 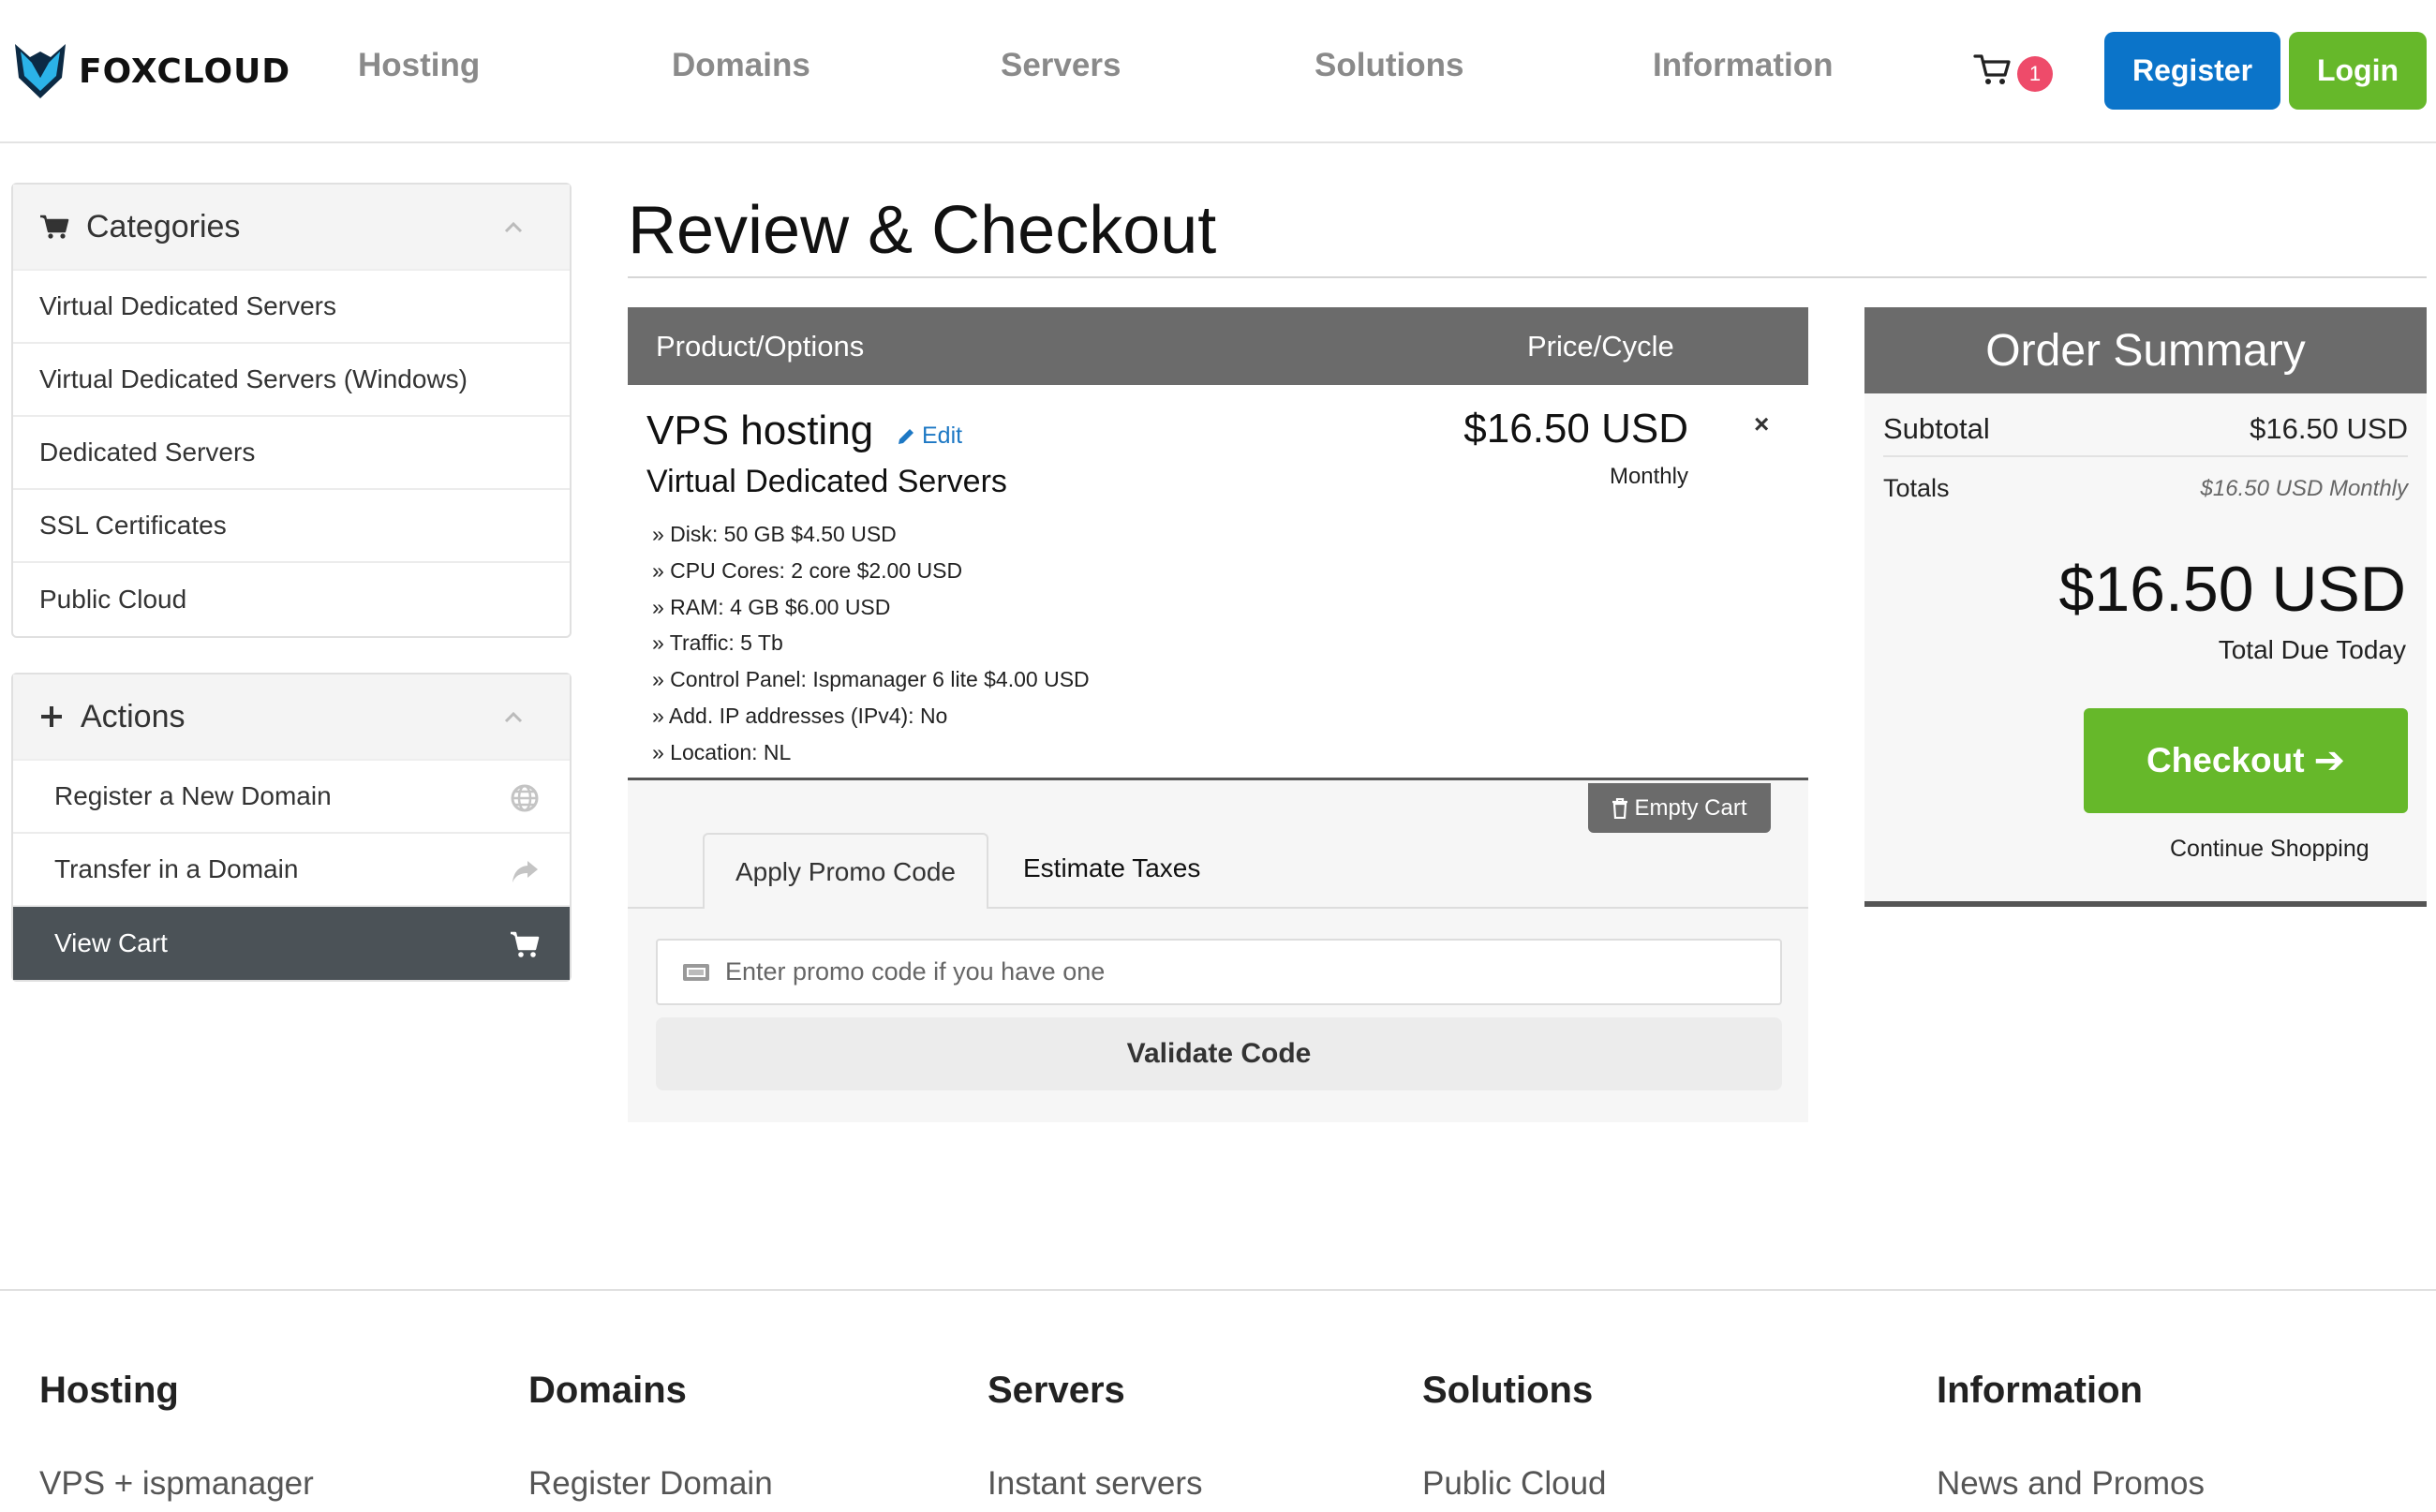 What do you see at coordinates (2312, 649) in the screenshot?
I see `total-due-label: Total Due Today` at bounding box center [2312, 649].